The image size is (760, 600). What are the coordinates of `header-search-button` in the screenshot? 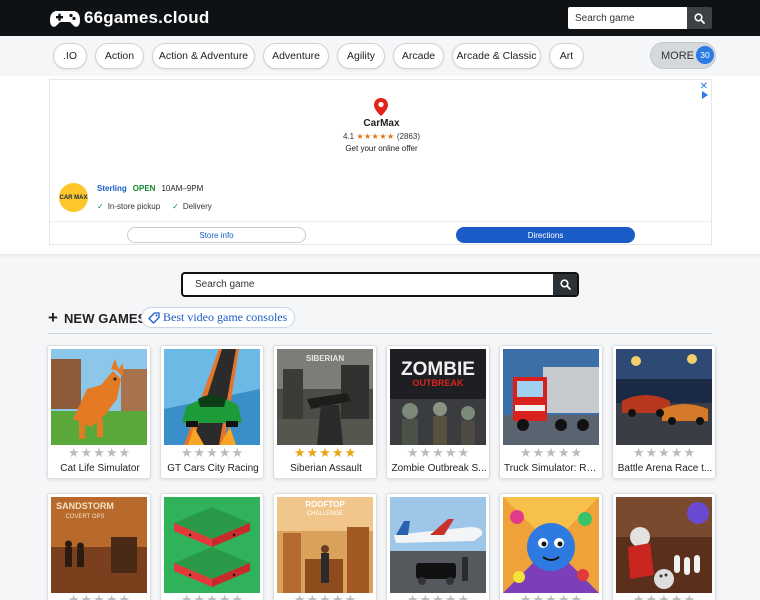 It's located at (699, 18).